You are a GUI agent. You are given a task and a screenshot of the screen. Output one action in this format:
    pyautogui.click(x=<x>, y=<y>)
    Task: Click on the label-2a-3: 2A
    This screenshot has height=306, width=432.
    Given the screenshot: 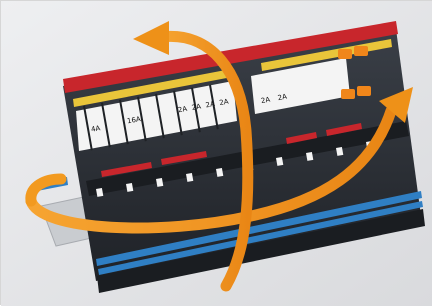 What is the action you would take?
    pyautogui.click(x=210, y=105)
    